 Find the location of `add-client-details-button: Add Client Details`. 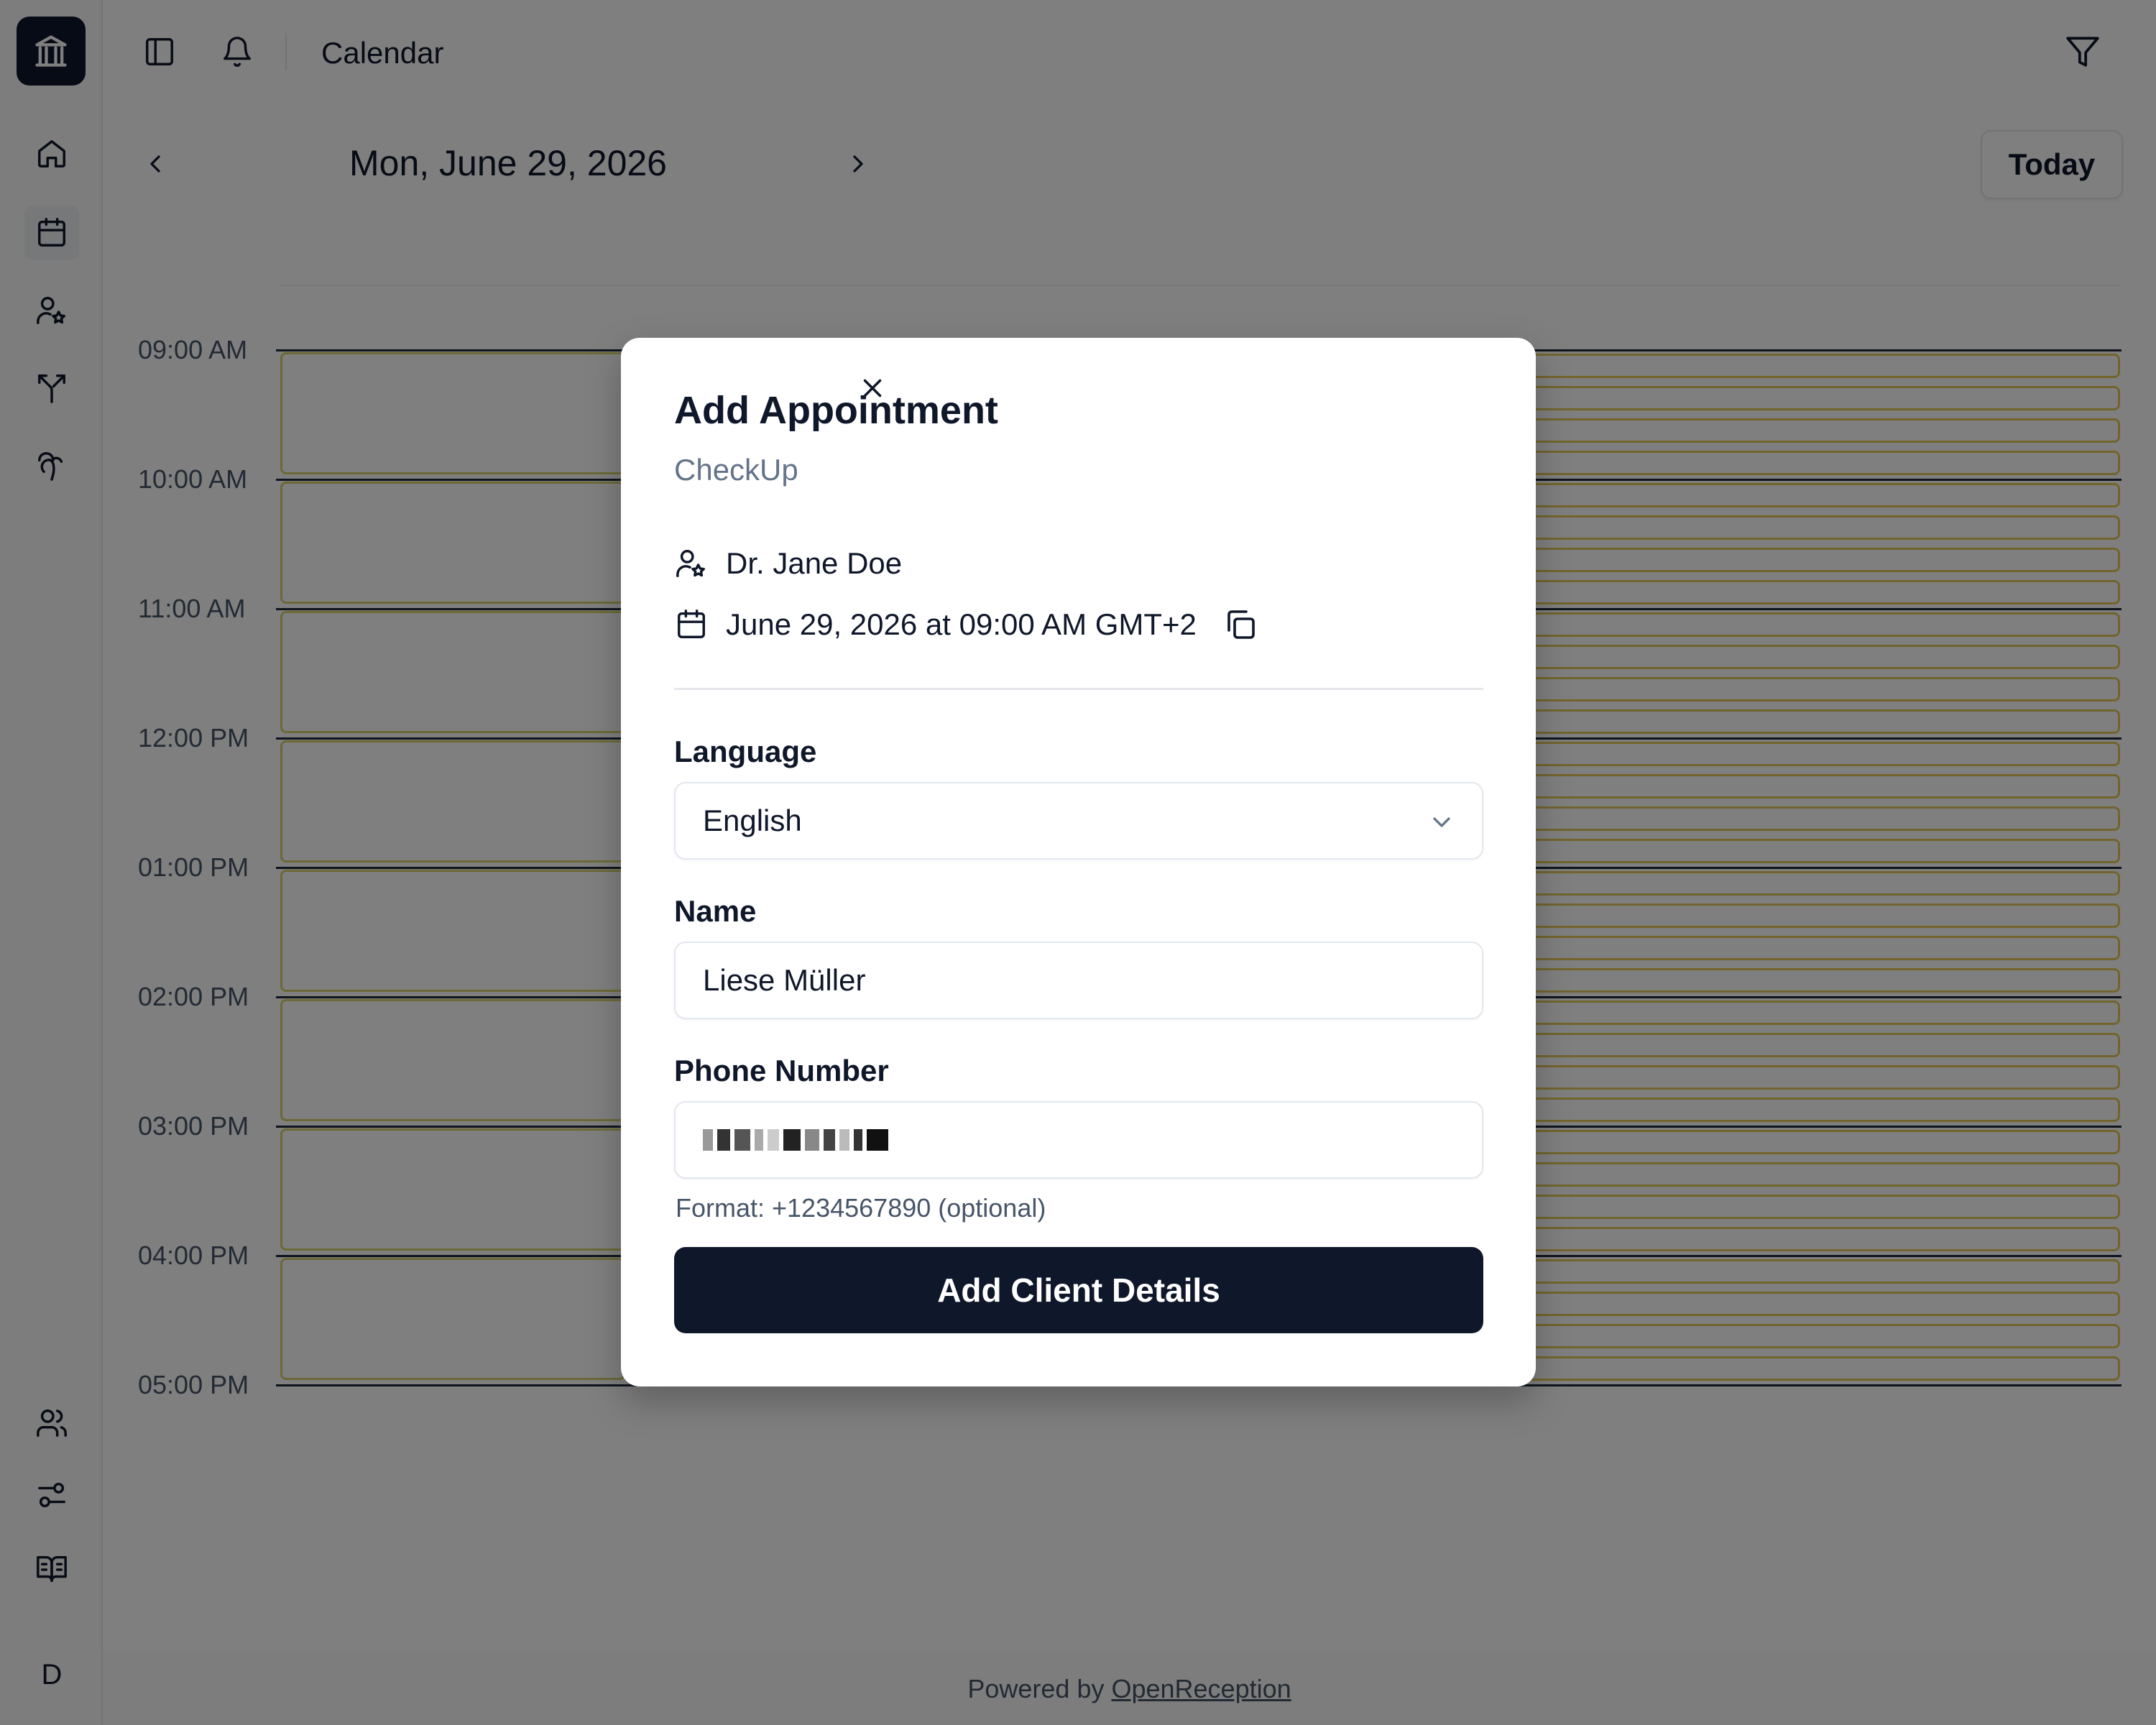

add-client-details-button: Add Client Details is located at coordinates (1078, 1290).